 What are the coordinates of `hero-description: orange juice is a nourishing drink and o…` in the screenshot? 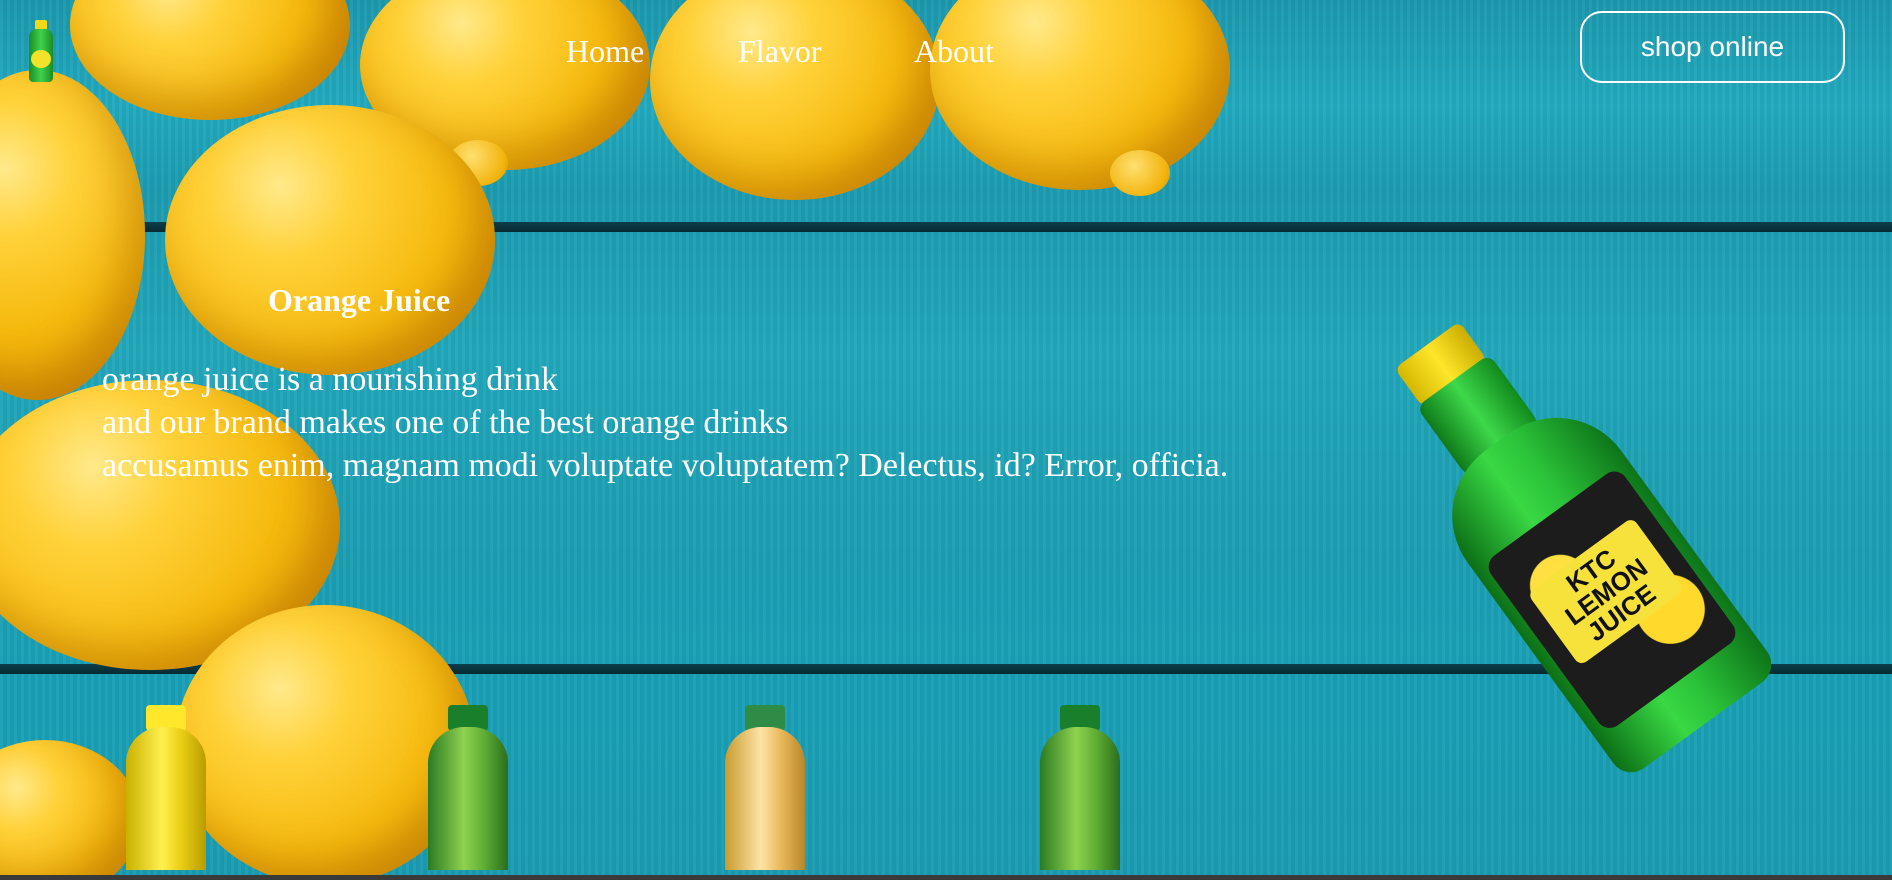 It's located at (665, 422).